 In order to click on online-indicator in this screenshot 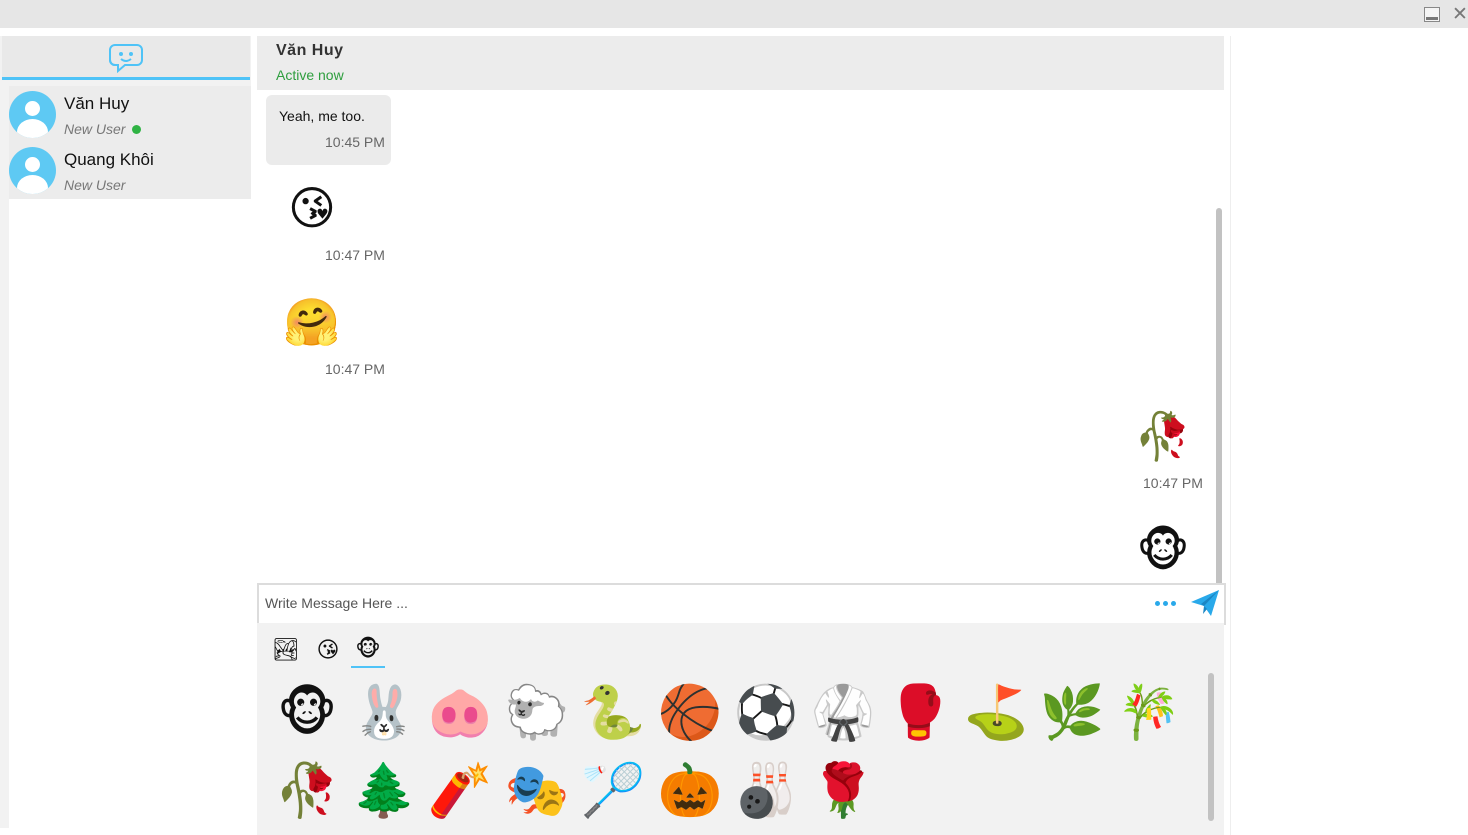, I will do `click(136, 129)`.